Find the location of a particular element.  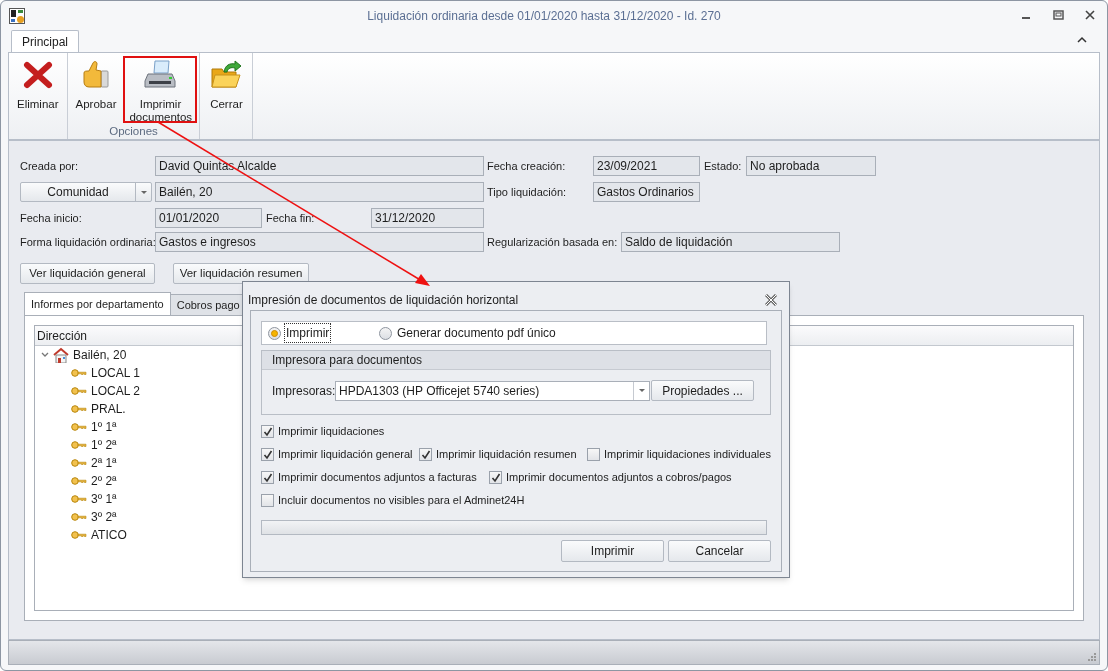

tree-item: 1º 2ª is located at coordinates (104, 445).